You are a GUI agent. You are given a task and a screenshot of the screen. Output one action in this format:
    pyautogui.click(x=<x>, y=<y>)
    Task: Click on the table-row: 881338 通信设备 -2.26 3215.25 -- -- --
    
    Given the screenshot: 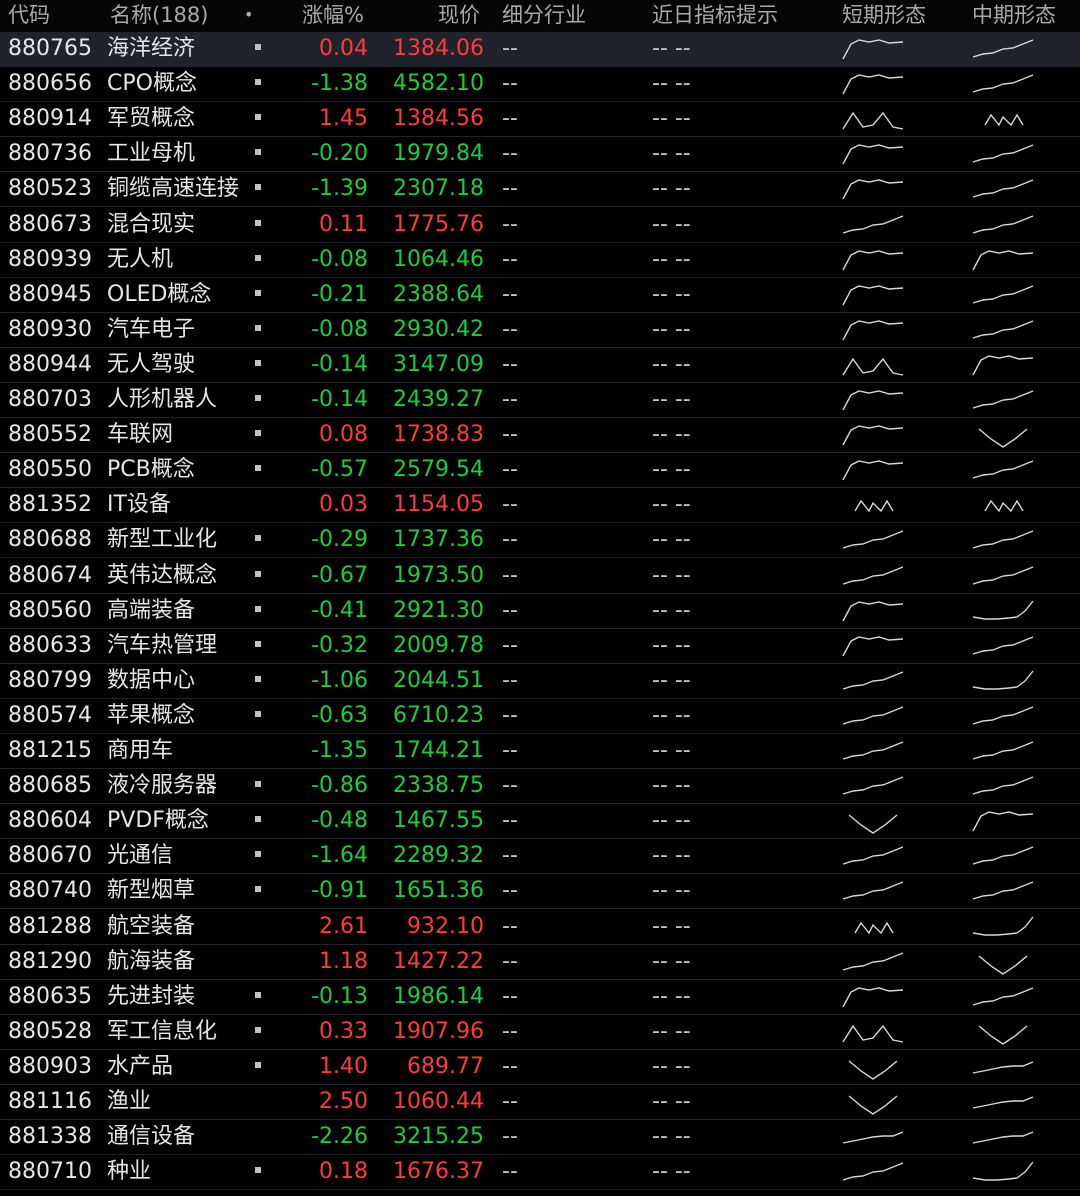 What is the action you would take?
    pyautogui.click(x=540, y=1138)
    